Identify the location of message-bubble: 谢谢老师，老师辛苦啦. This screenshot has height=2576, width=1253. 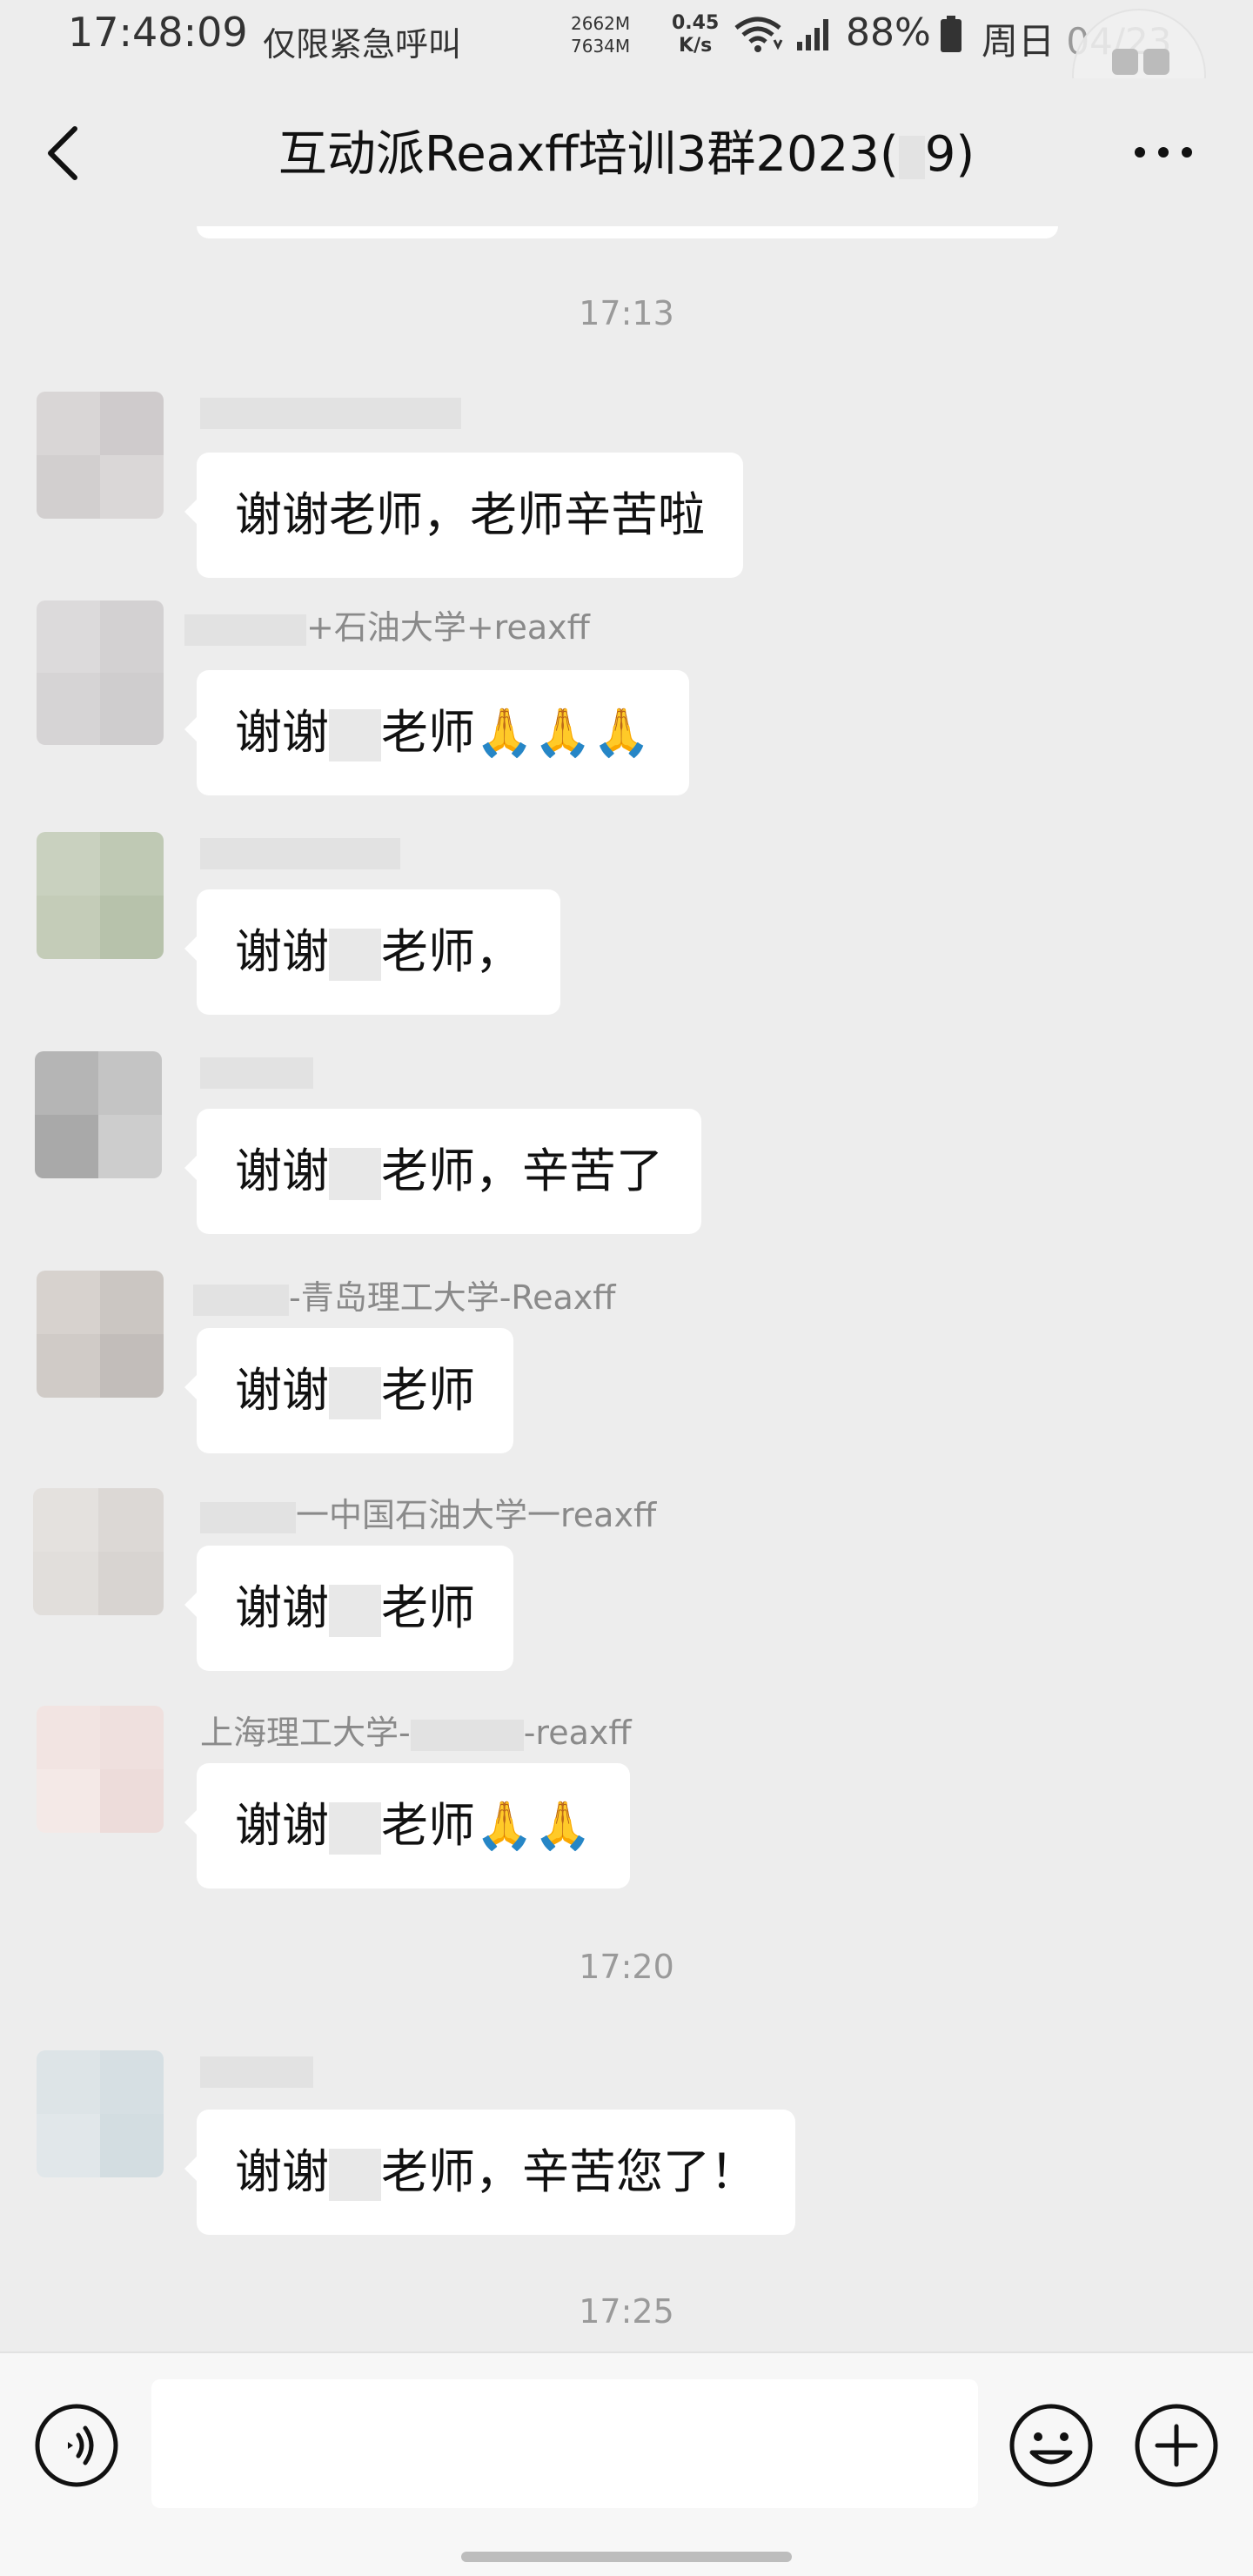
(463, 515).